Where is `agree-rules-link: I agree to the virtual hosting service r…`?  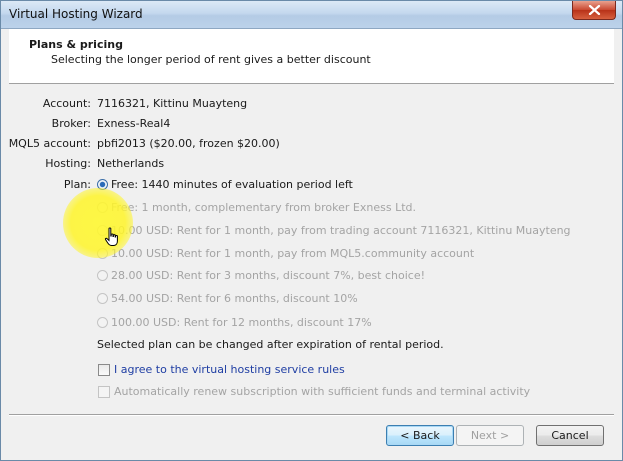 agree-rules-link: I agree to the virtual hosting service r… is located at coordinates (229, 369).